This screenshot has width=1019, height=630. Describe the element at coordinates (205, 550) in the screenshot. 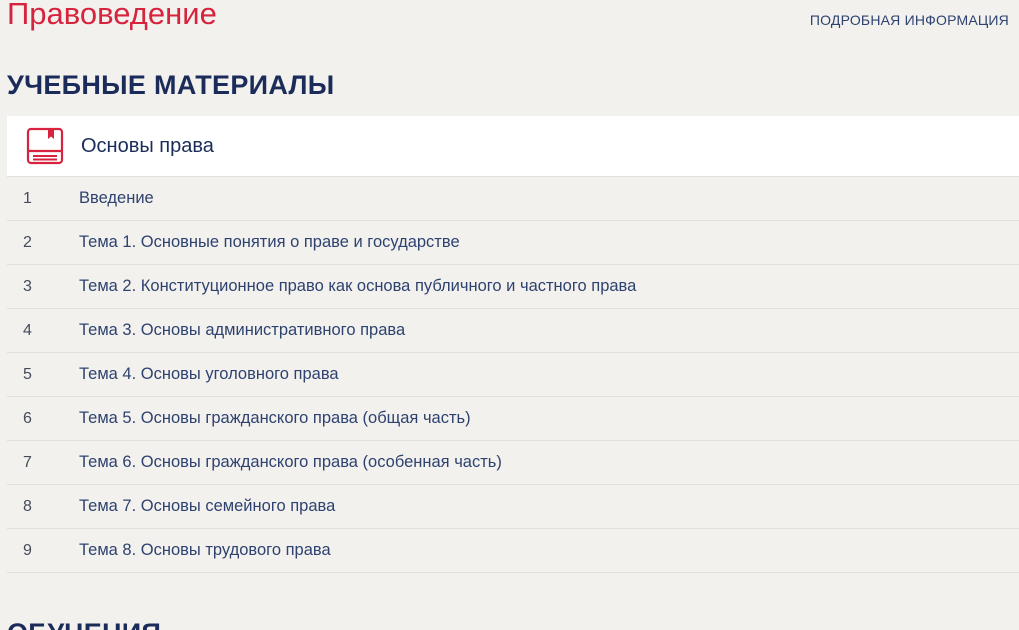

I see `lesson-title: Тема 8. Основы трудового права` at that location.